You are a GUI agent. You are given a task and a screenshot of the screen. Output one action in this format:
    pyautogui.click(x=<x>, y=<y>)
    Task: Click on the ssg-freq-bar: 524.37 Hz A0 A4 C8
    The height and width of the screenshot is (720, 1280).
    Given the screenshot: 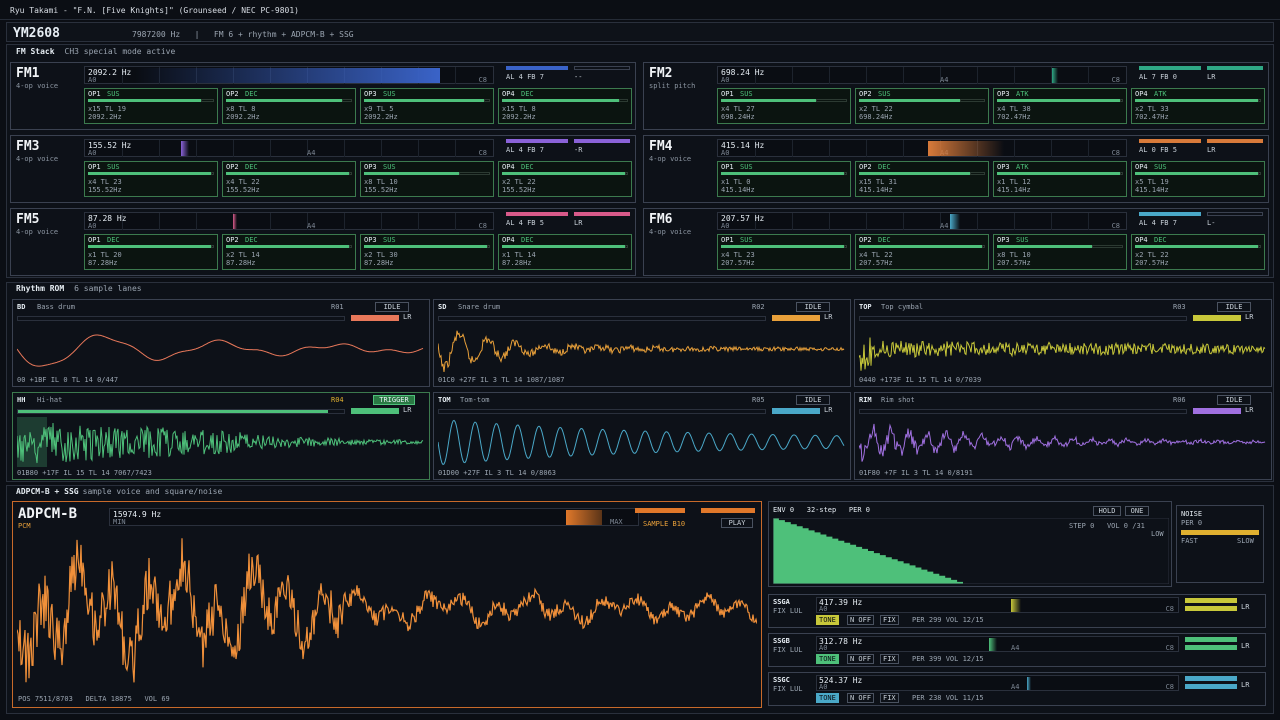 What is the action you would take?
    pyautogui.click(x=997, y=683)
    